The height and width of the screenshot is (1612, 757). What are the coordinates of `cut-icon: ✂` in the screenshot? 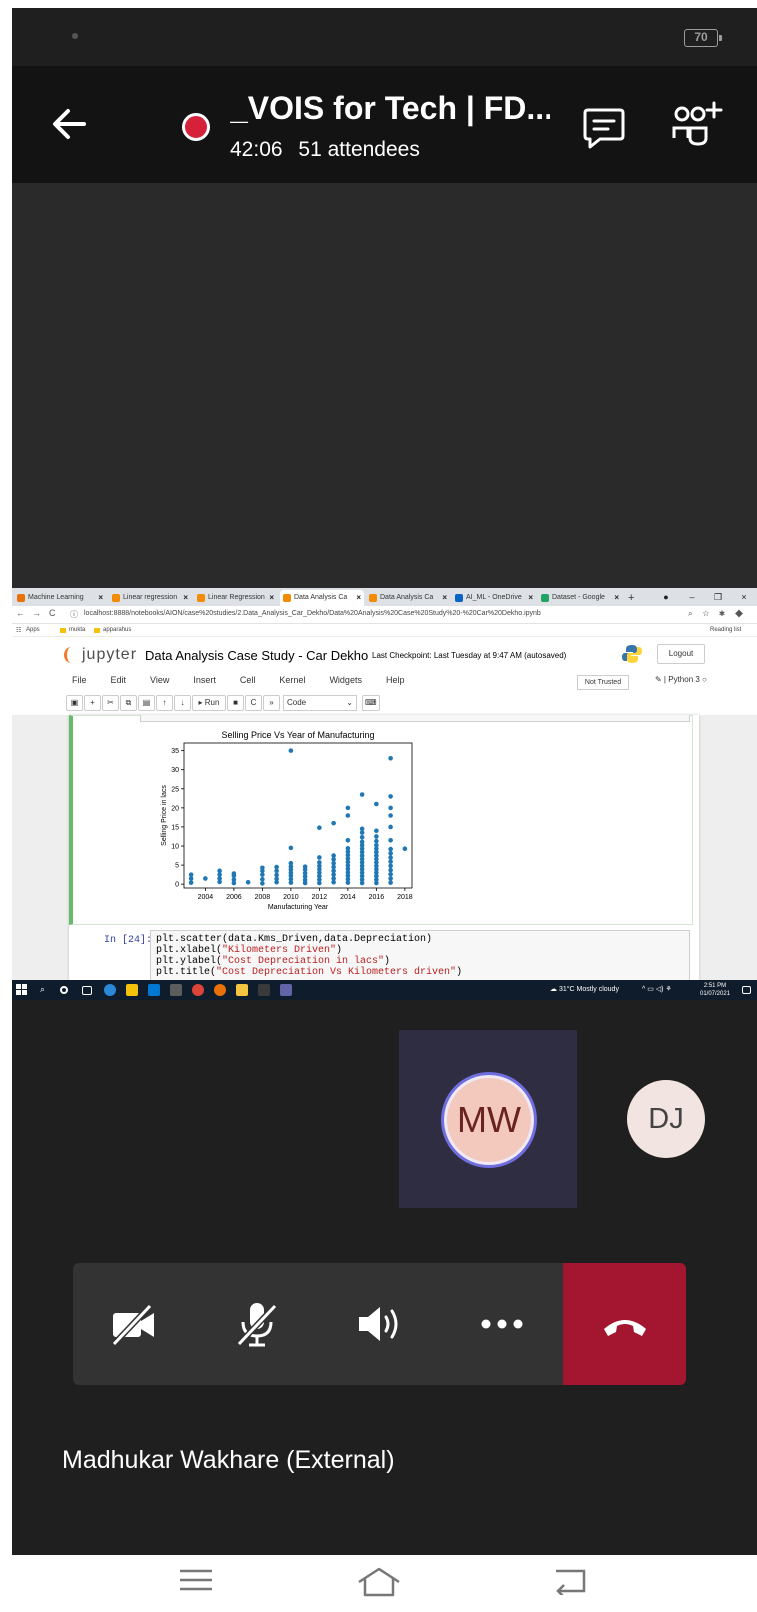 It's located at (110, 703).